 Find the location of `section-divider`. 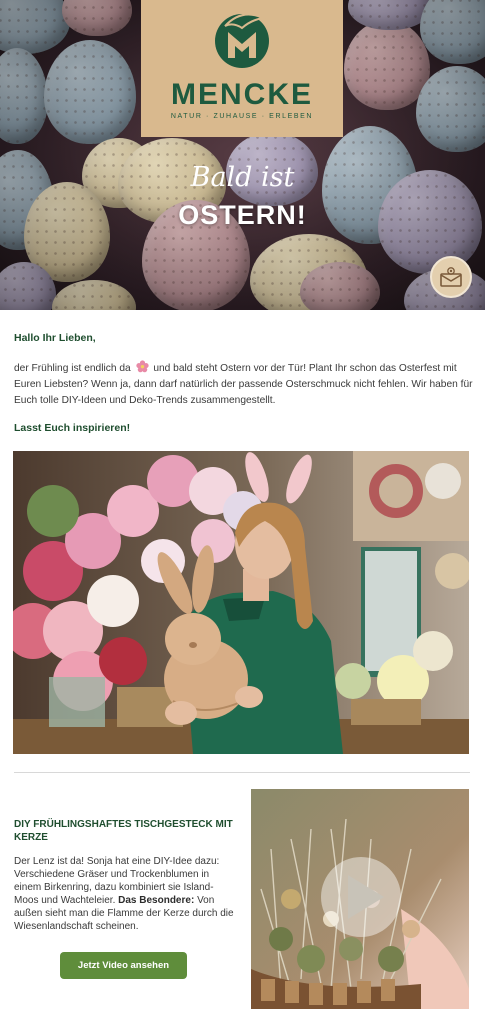

section-divider is located at coordinates (242, 772).